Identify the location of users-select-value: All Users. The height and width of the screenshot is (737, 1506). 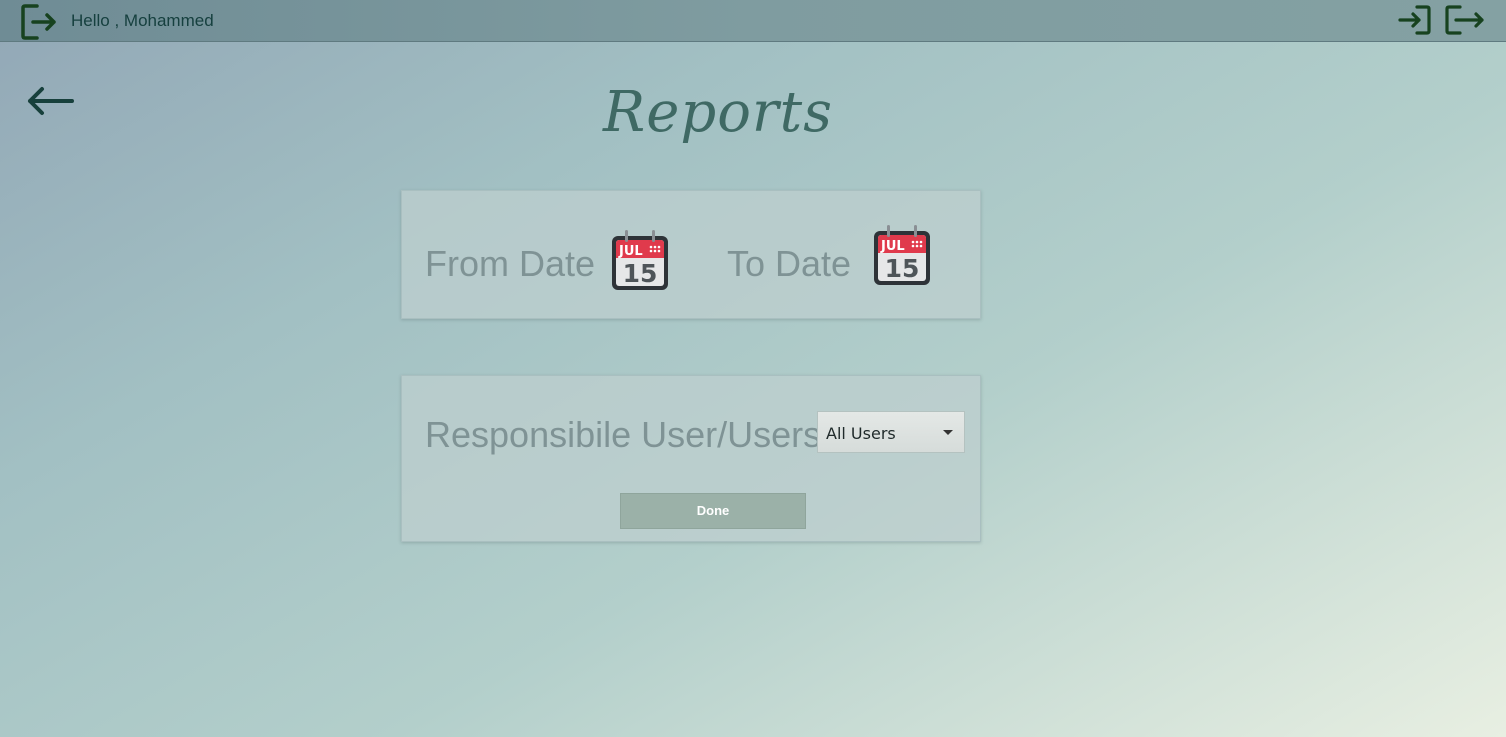
(861, 433).